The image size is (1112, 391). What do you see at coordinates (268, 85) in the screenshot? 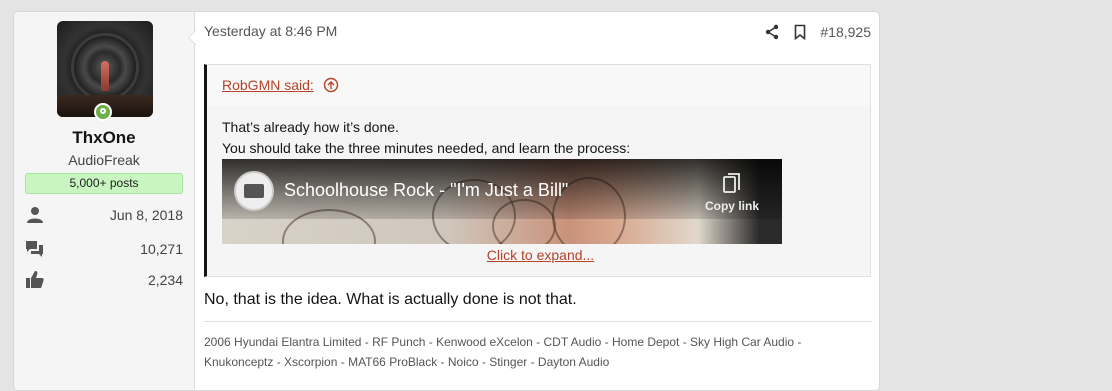
I see `quote-author-link: RobGMN said:` at bounding box center [268, 85].